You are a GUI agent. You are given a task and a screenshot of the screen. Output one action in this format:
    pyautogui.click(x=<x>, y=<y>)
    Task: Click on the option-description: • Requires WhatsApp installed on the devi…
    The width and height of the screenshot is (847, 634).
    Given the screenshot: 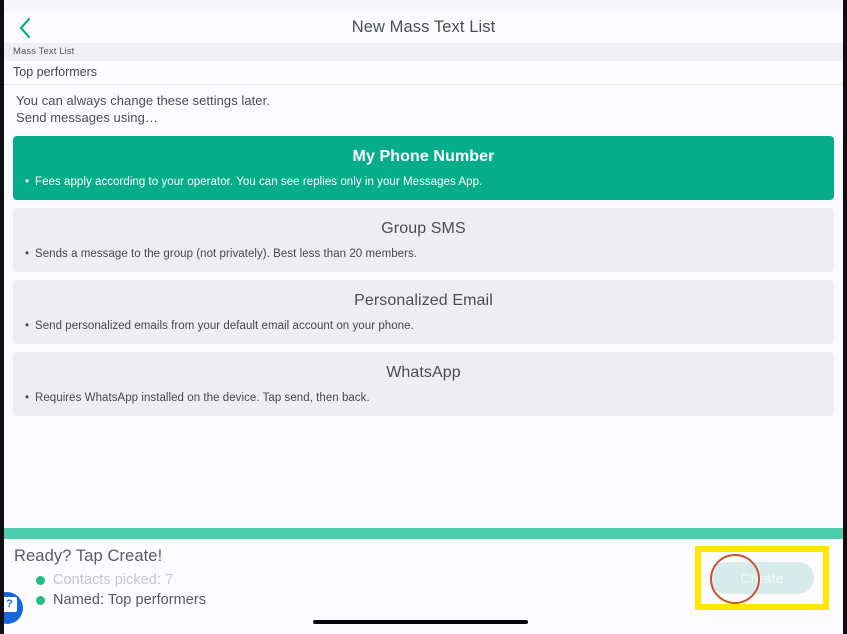 What is the action you would take?
    pyautogui.click(x=422, y=398)
    